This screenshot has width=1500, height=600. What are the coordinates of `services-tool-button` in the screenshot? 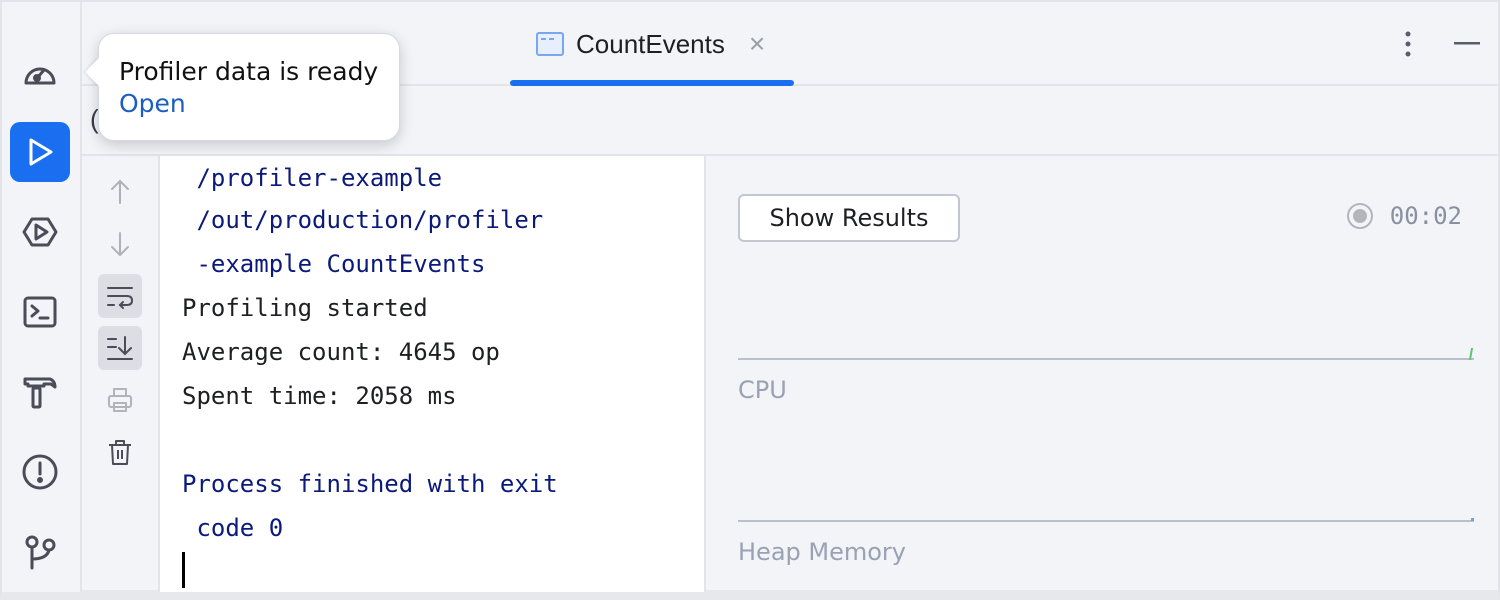 It's located at (40, 232).